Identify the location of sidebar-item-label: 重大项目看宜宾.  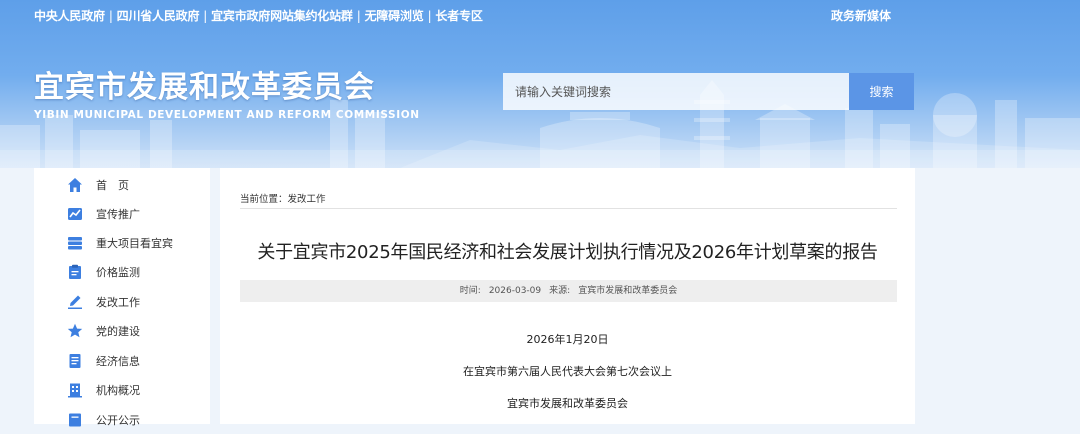
(134, 243).